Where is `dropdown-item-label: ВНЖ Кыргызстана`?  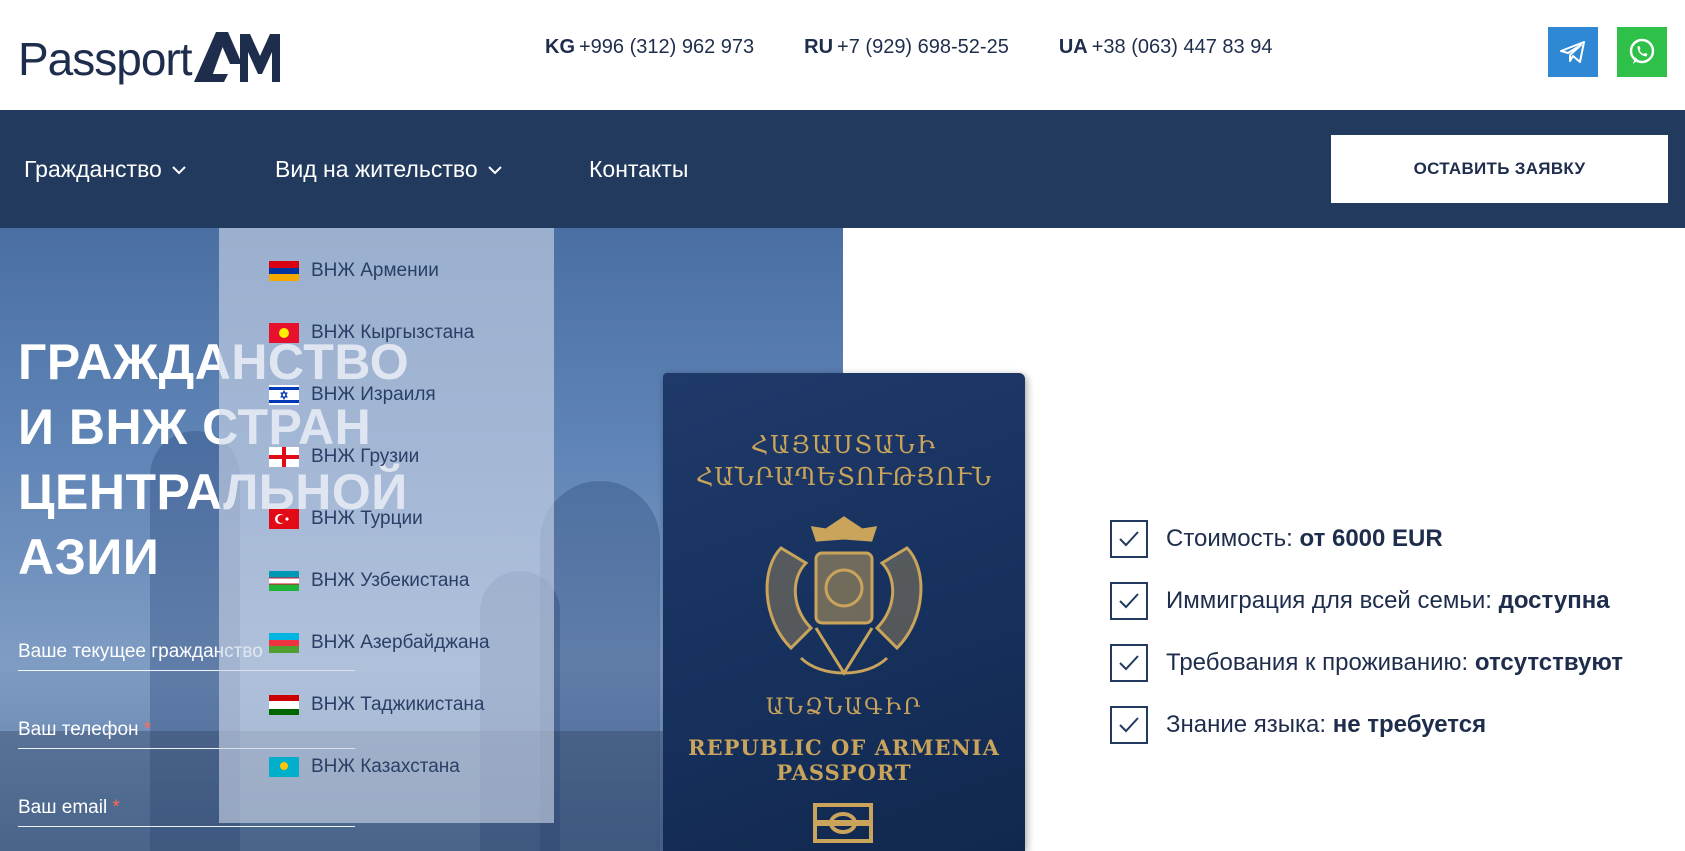
dropdown-item-label: ВНЖ Кыргызстана is located at coordinates (393, 332).